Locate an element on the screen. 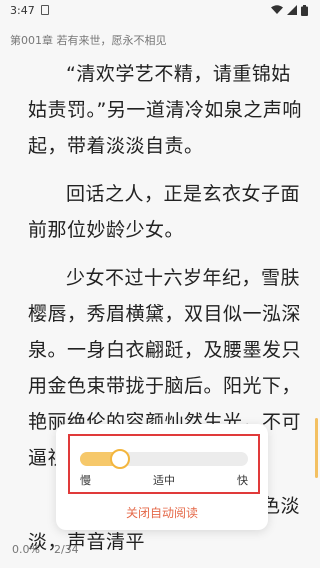 This screenshot has width=320, height=568. scroll-indicator is located at coordinates (316, 448).